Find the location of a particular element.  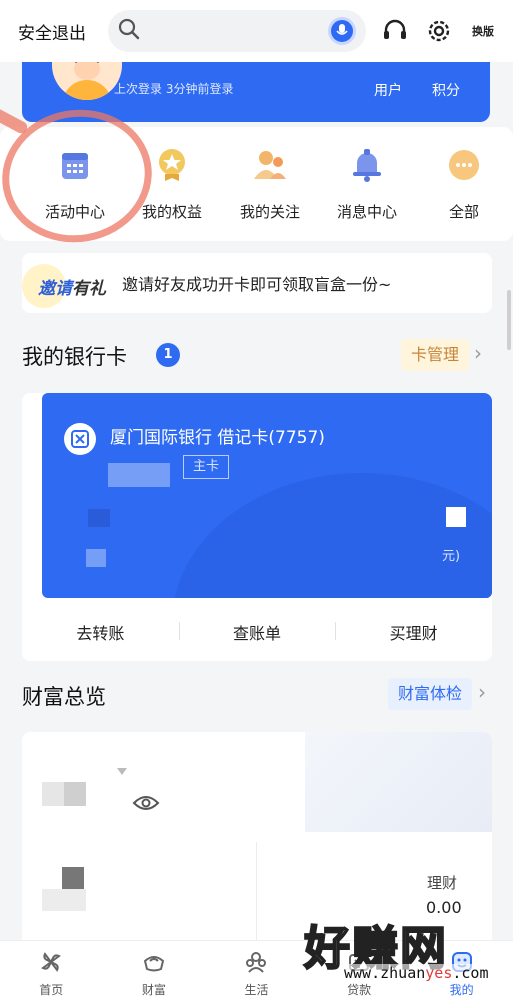

buy-wealth-button: 买理财 is located at coordinates (413, 632).